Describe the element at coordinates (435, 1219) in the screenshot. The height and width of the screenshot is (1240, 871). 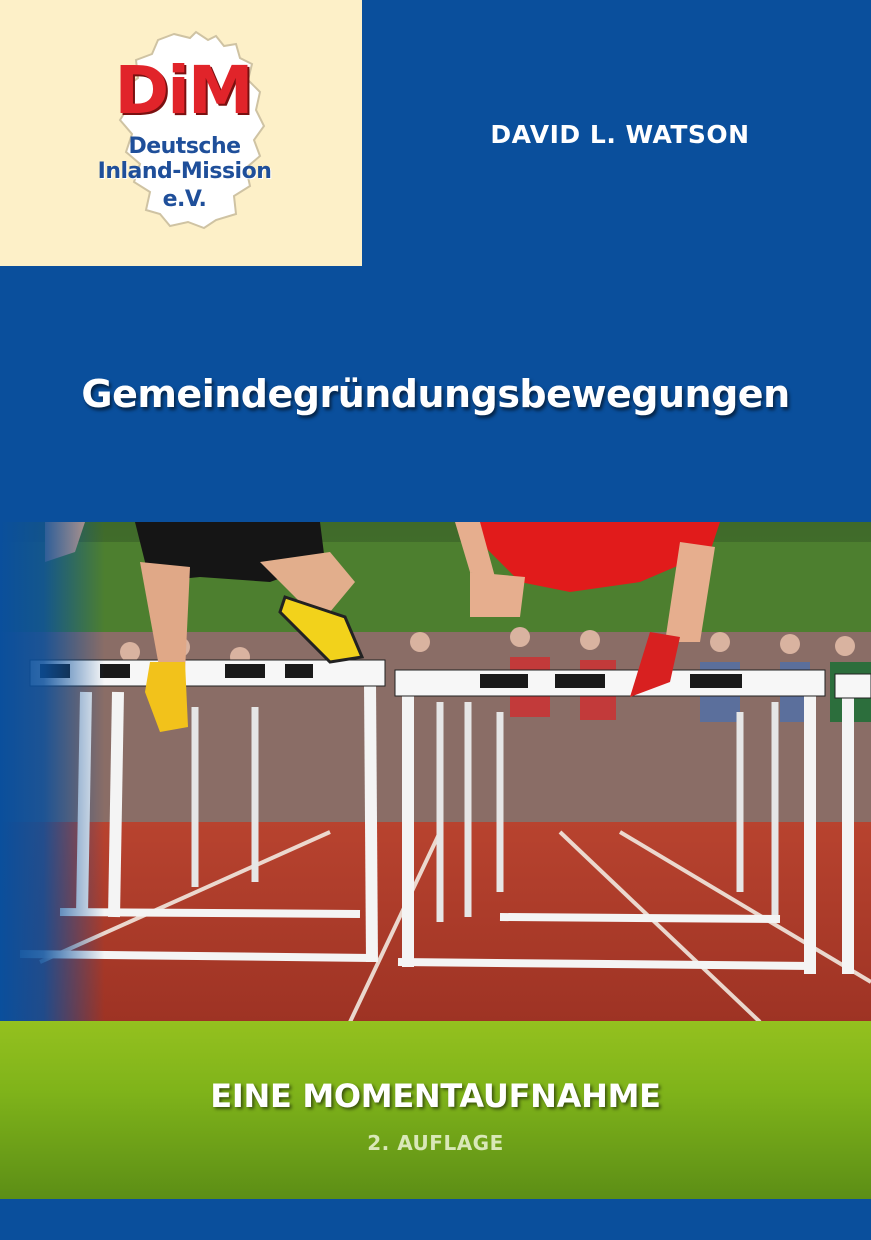
I see `bottom-strip` at that location.